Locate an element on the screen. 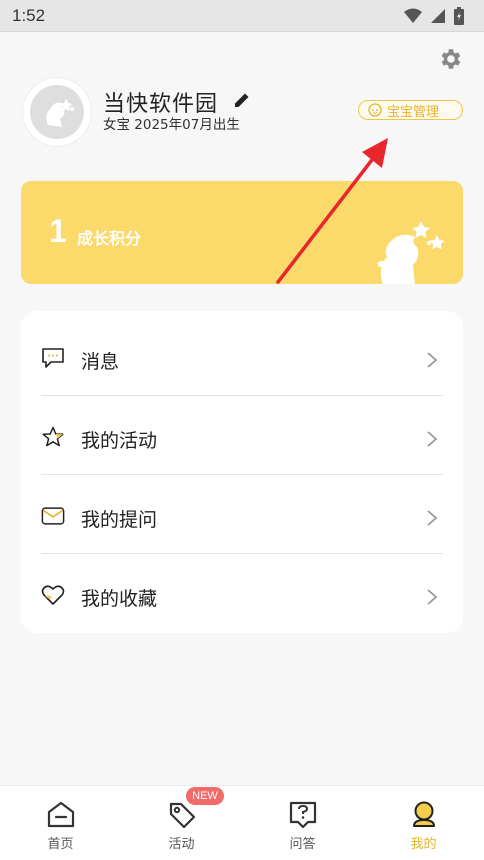  status-bar: 1:52 is located at coordinates (242, 16).